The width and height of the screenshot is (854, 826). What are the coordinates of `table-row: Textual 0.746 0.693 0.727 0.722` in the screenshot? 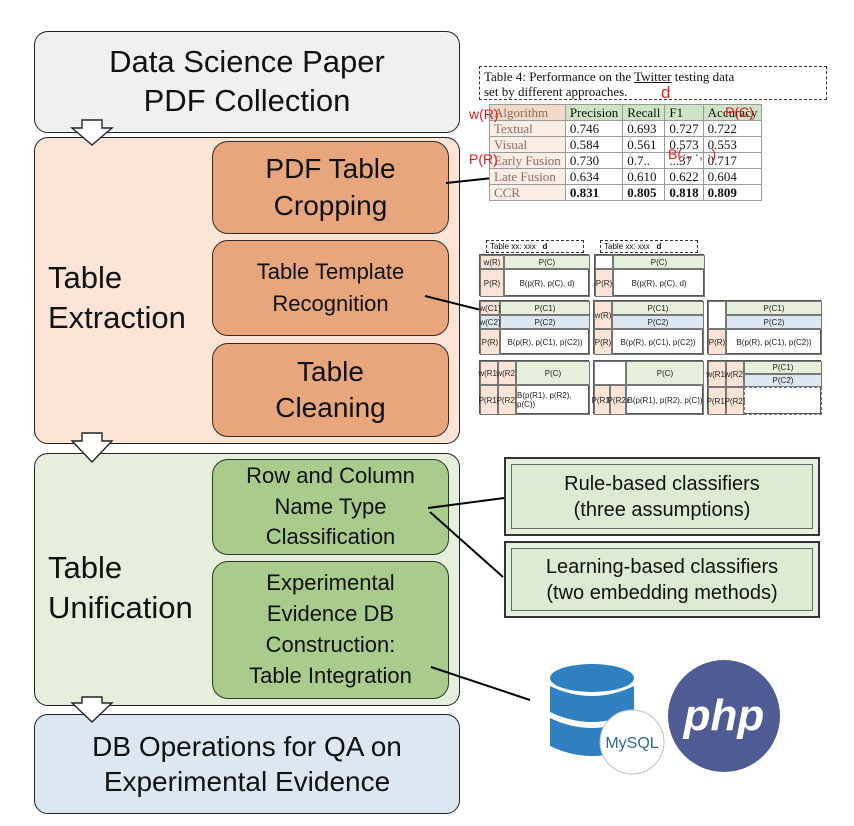 It's located at (626, 128).